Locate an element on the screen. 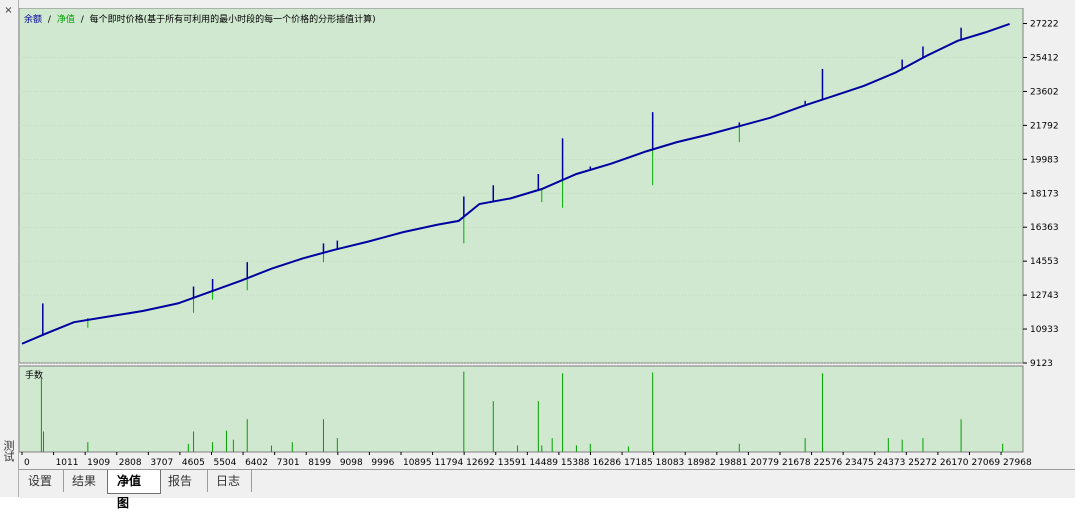 The image size is (1075, 514). x-tick-label-4: 3707 is located at coordinates (161, 463).